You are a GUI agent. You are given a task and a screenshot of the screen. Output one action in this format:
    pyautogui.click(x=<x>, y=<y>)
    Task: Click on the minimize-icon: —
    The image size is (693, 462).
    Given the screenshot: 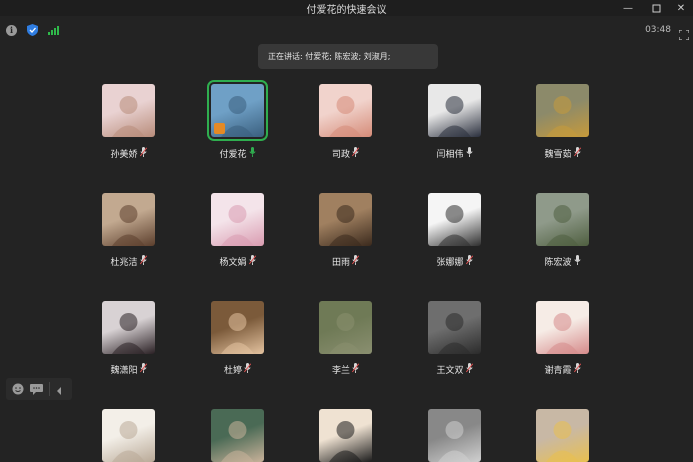 What is the action you would take?
    pyautogui.click(x=628, y=8)
    